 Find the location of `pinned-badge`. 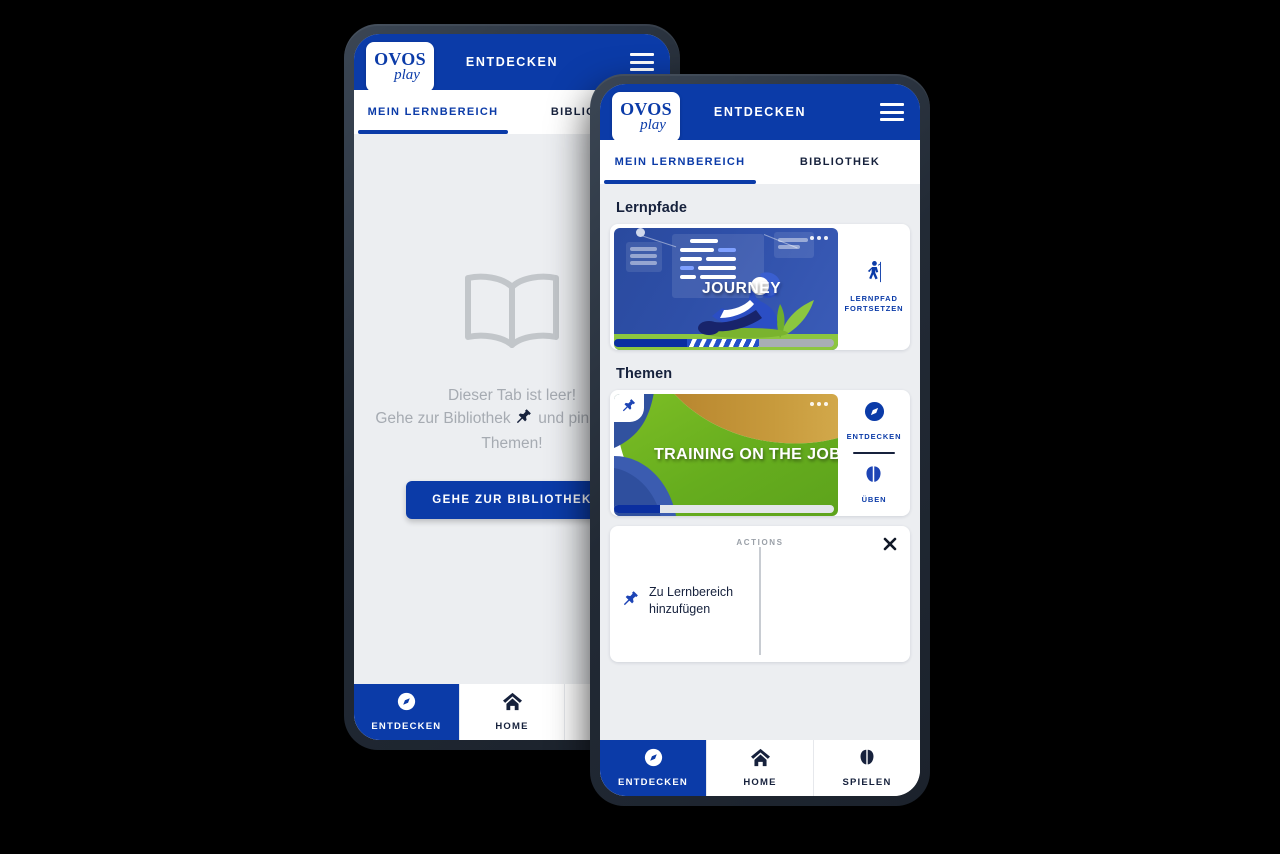

pinned-badge is located at coordinates (629, 408).